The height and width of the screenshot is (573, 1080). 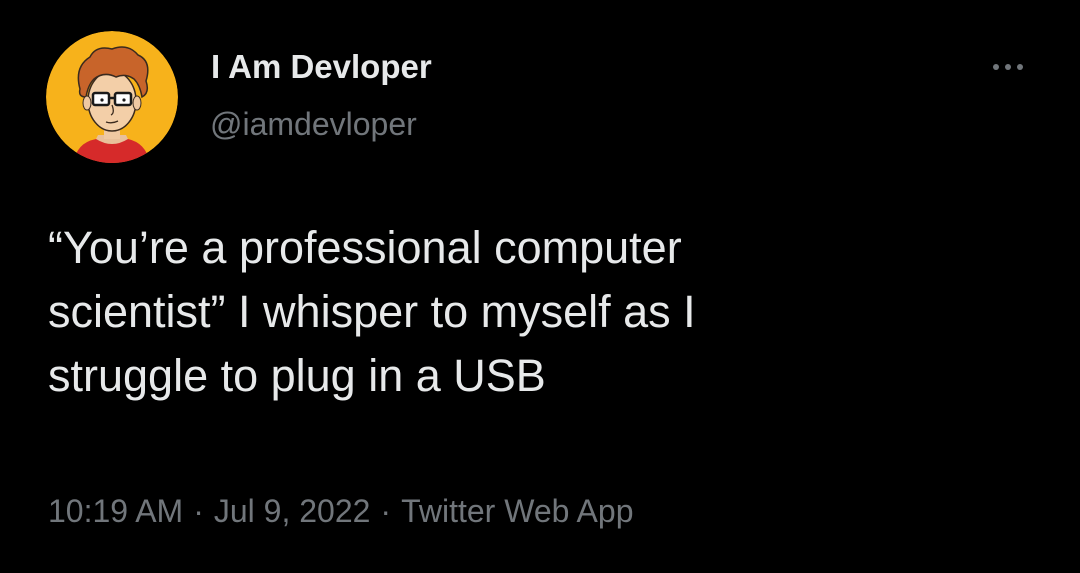 What do you see at coordinates (372, 311) in the screenshot?
I see `tweet-text-line: scientist” I whisper to myself as I` at bounding box center [372, 311].